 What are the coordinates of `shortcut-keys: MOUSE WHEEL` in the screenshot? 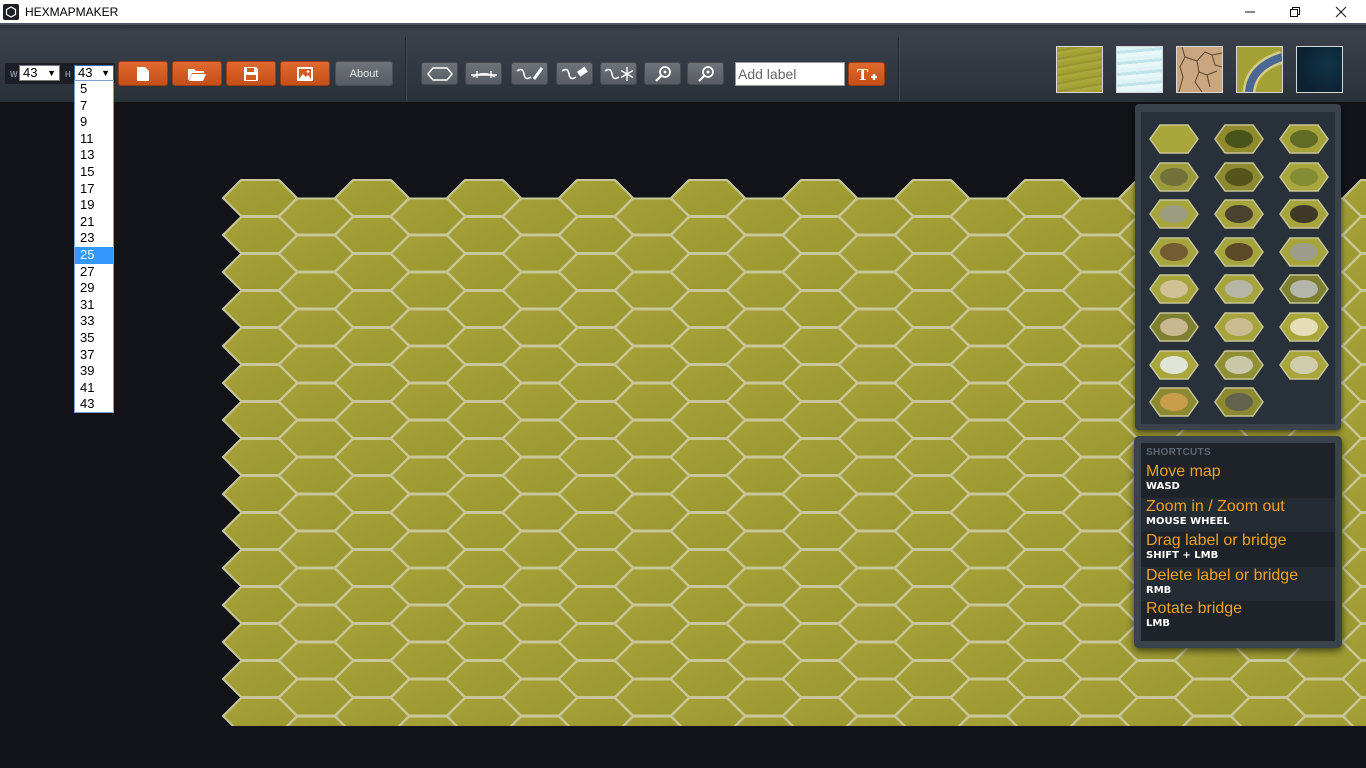 It's located at (1188, 521).